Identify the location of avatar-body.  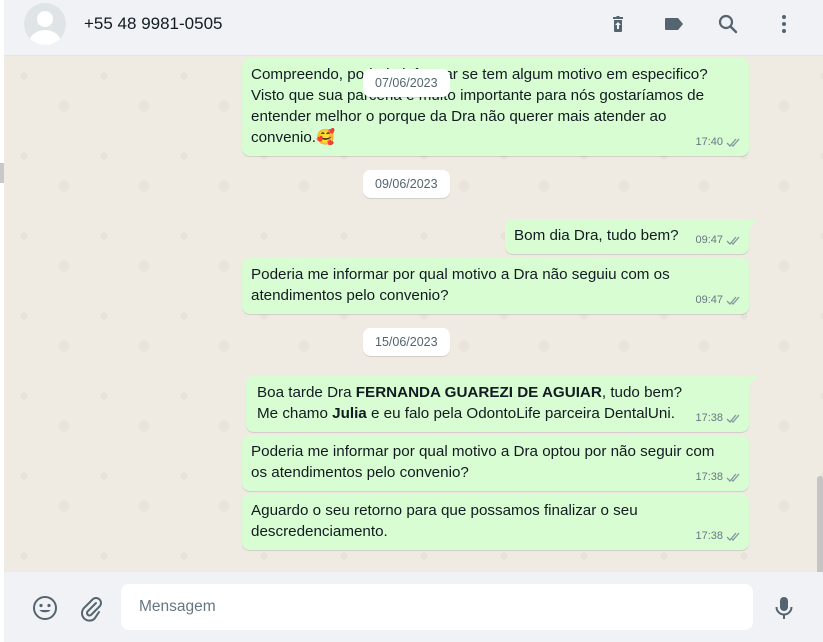
(45, 37).